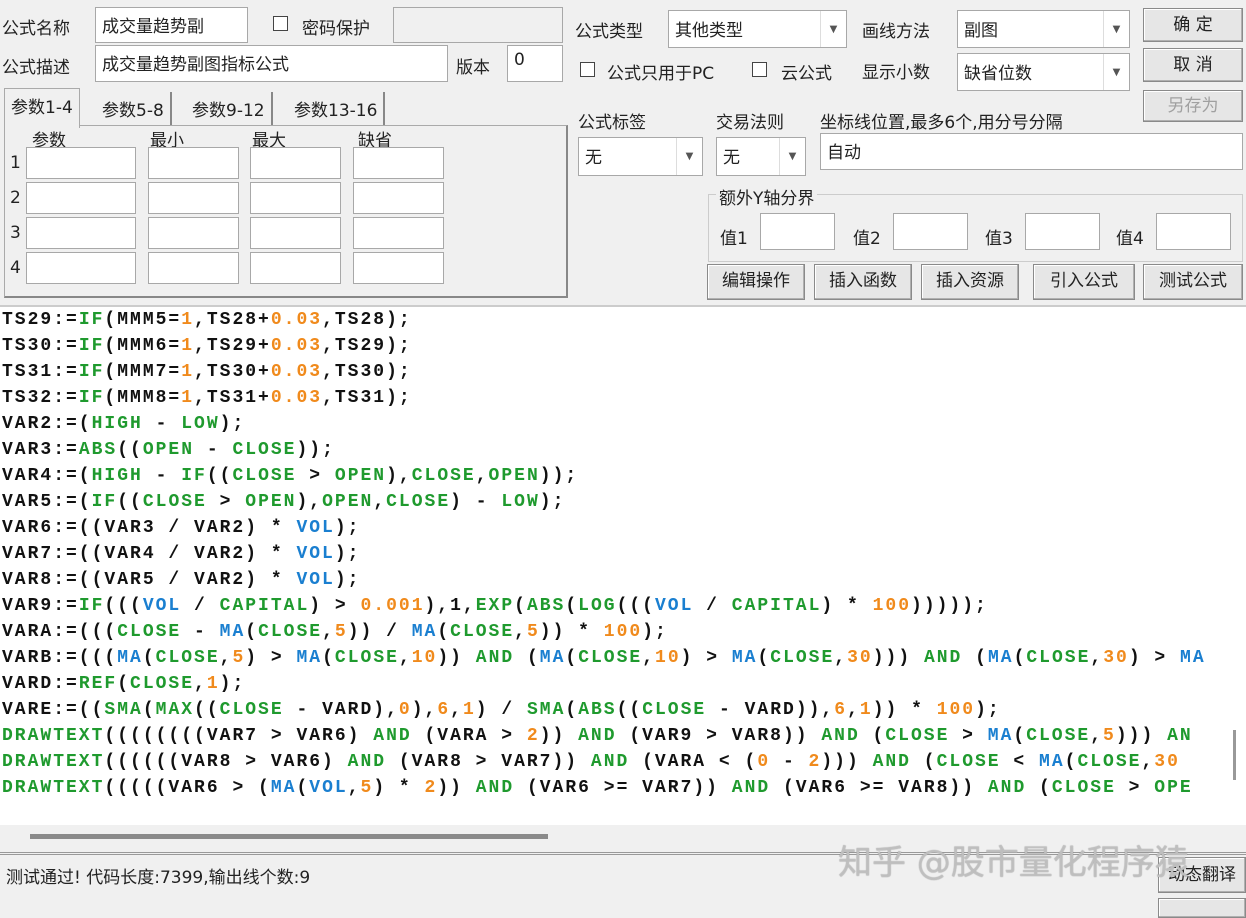 The image size is (1246, 918). Describe the element at coordinates (712, 606) in the screenshot. I see `code-token: /` at that location.